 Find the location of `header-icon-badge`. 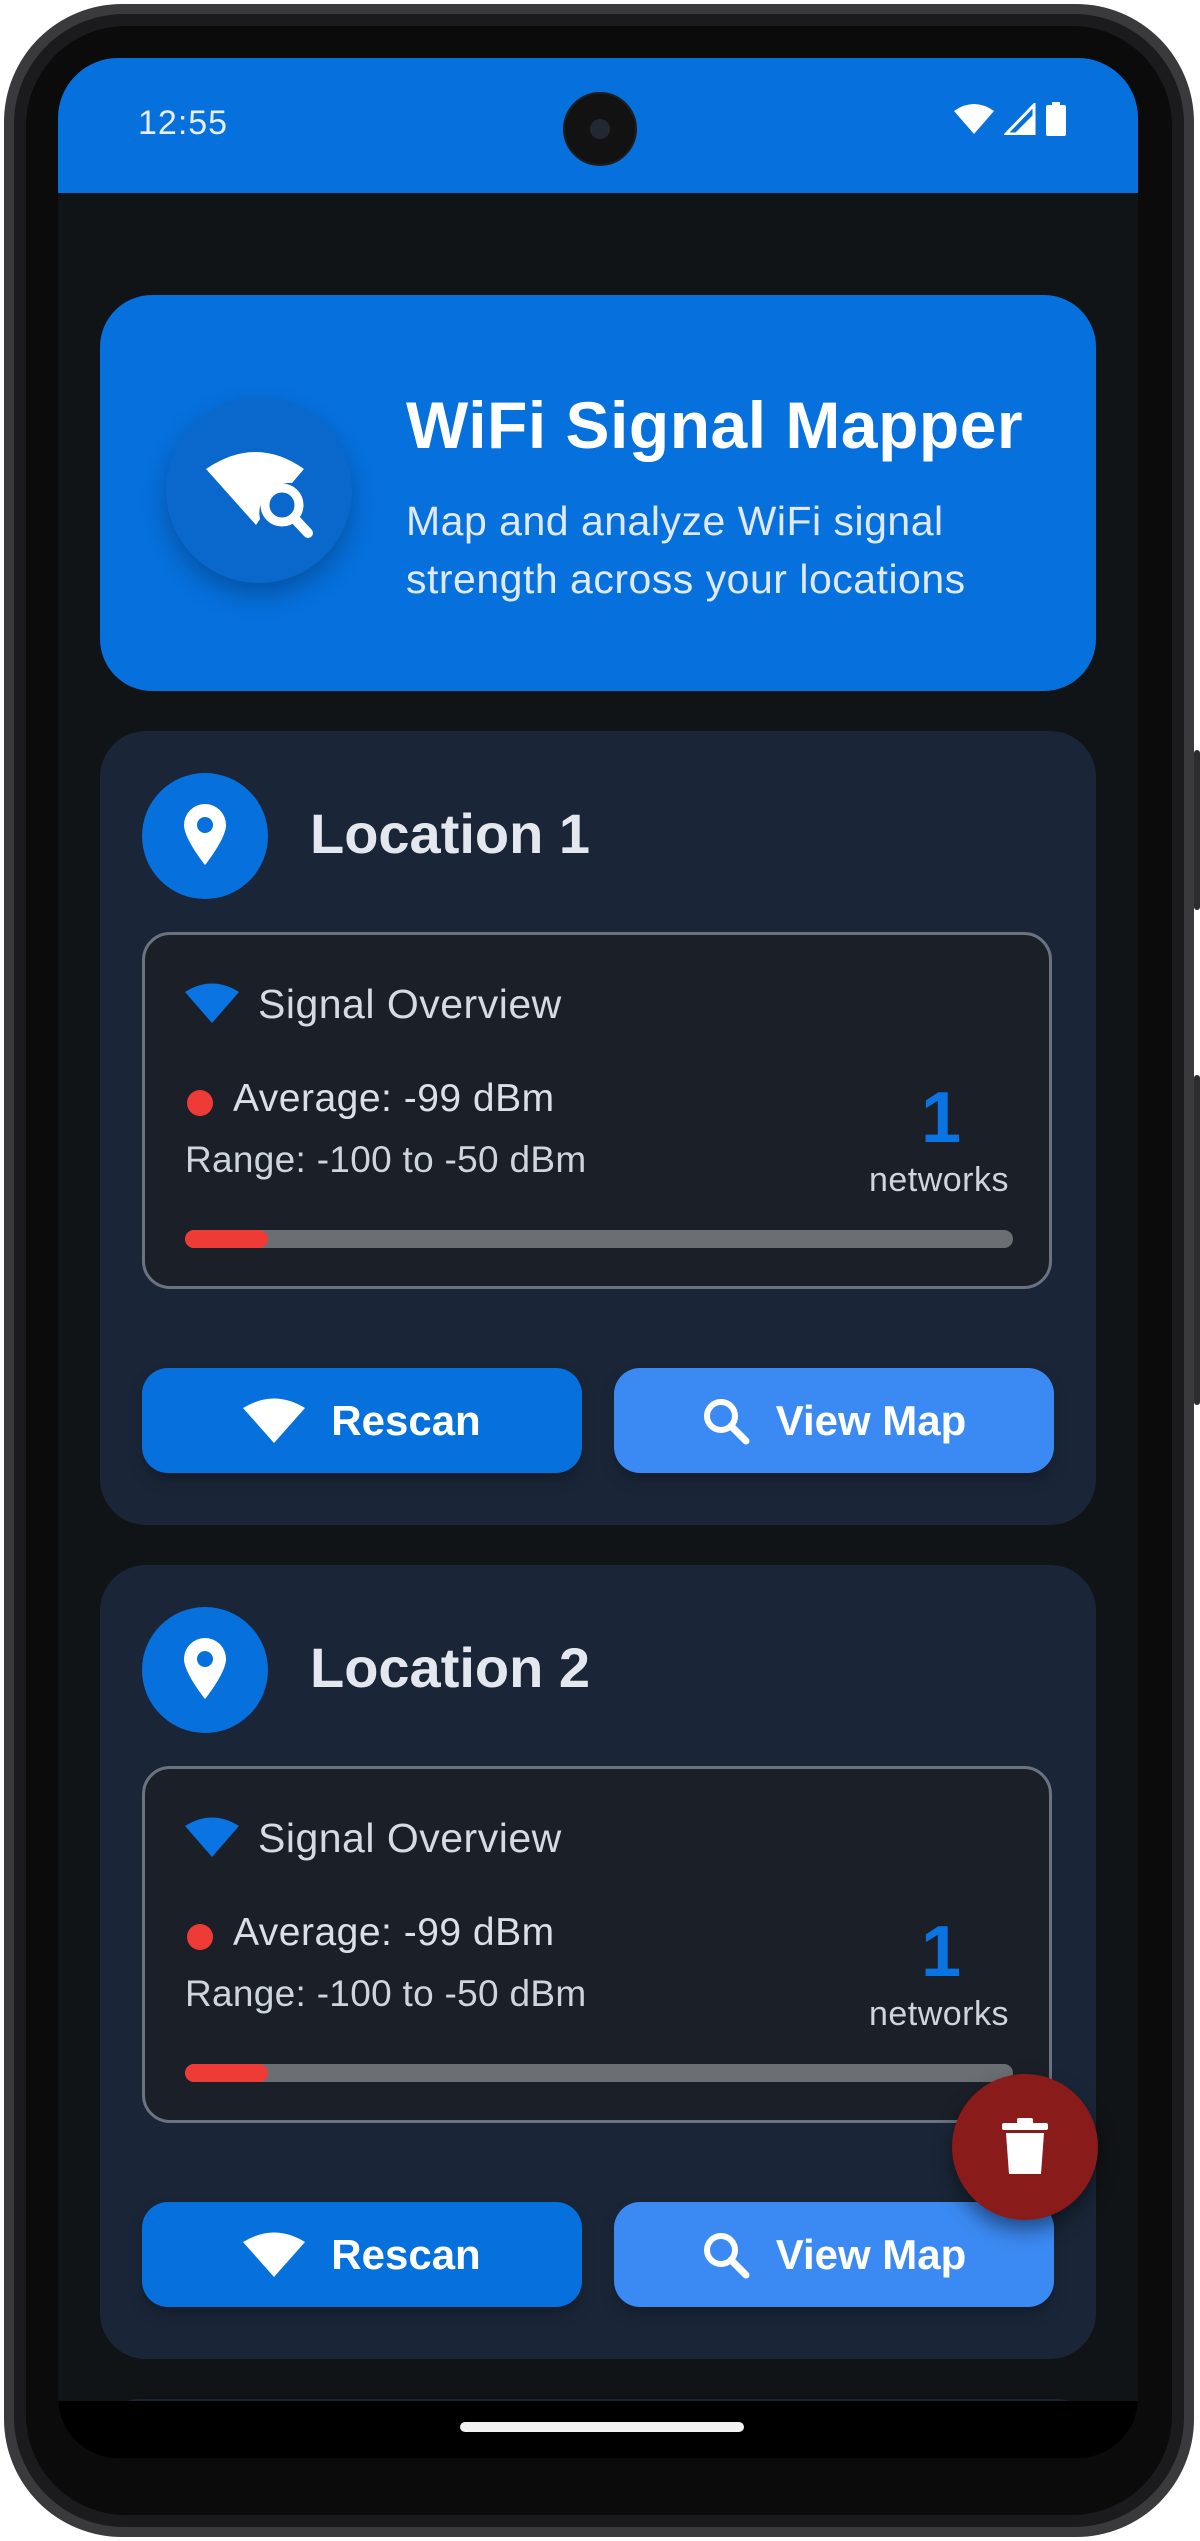

header-icon-badge is located at coordinates (259, 490).